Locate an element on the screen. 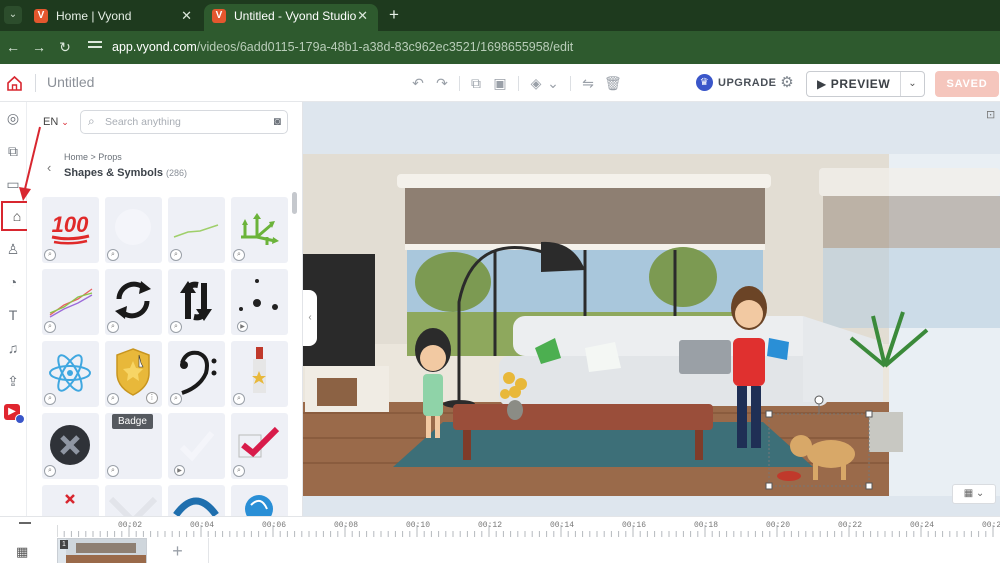 The image size is (1000, 563). flip-icon: ⇋ is located at coordinates (588, 83).